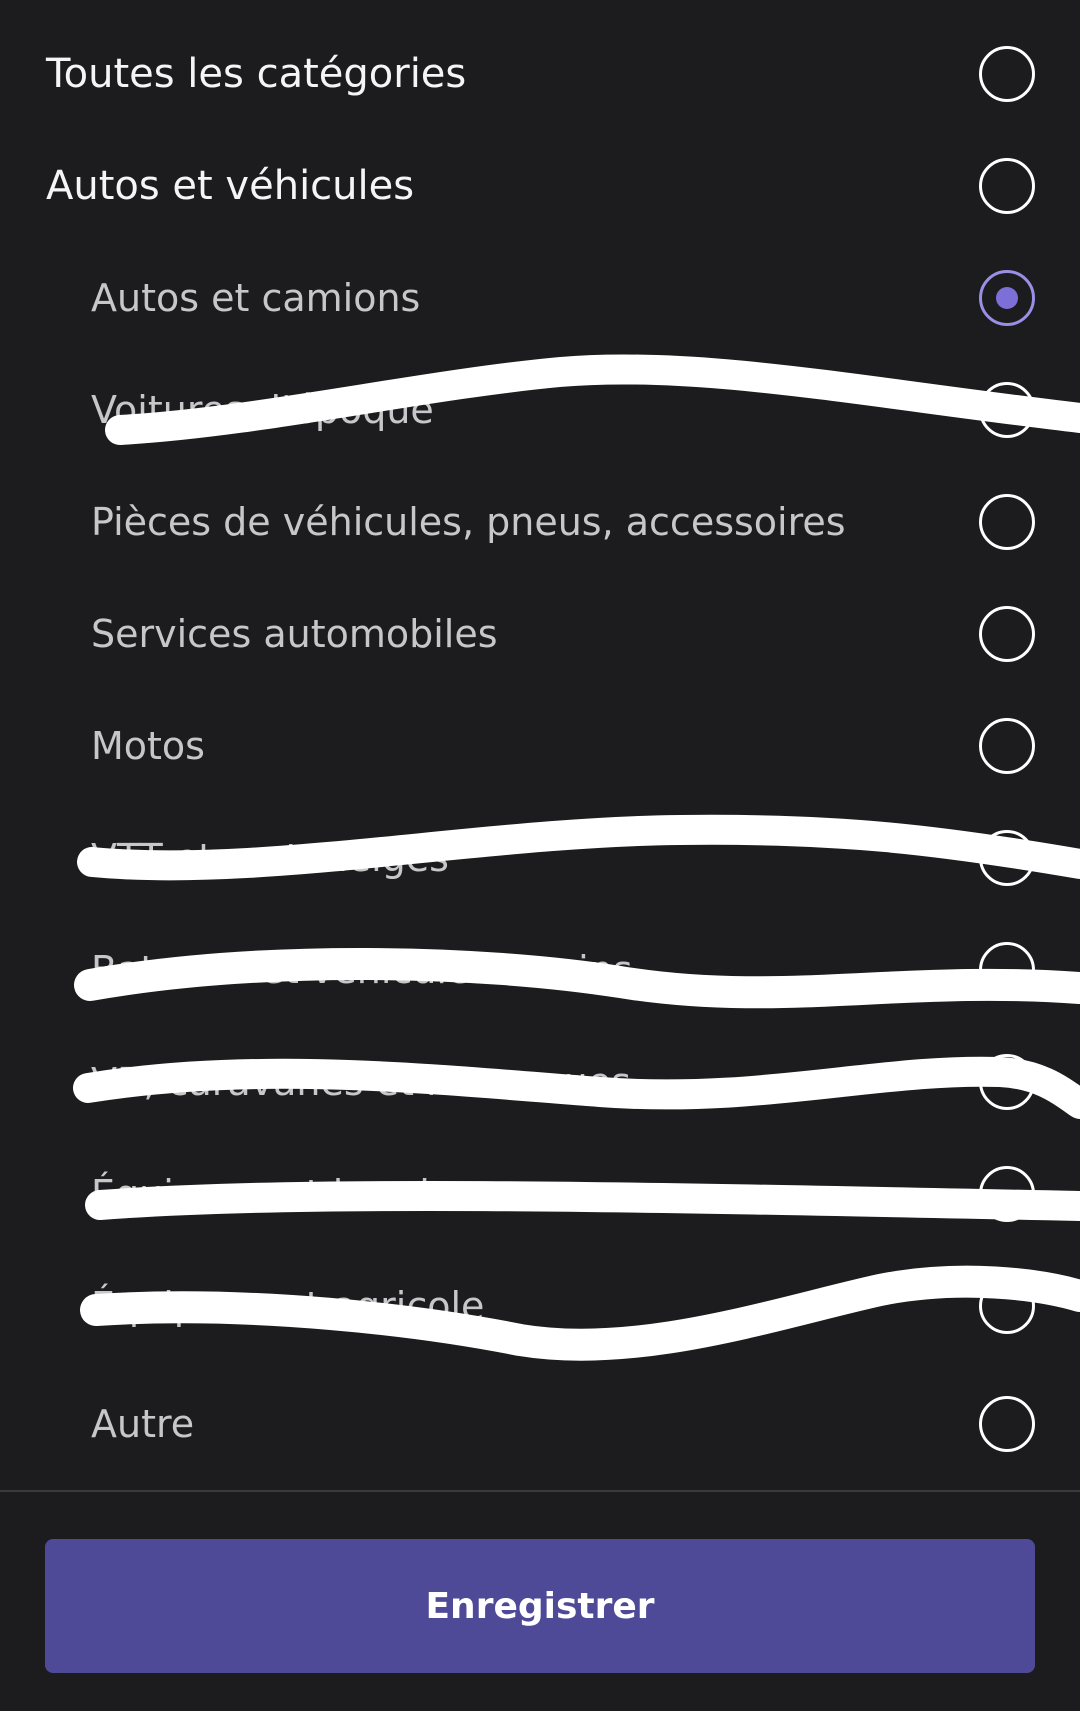 Image resolution: width=1080 pixels, height=1711 pixels. Describe the element at coordinates (256, 298) in the screenshot. I see `category-label: Autos et camions` at that location.